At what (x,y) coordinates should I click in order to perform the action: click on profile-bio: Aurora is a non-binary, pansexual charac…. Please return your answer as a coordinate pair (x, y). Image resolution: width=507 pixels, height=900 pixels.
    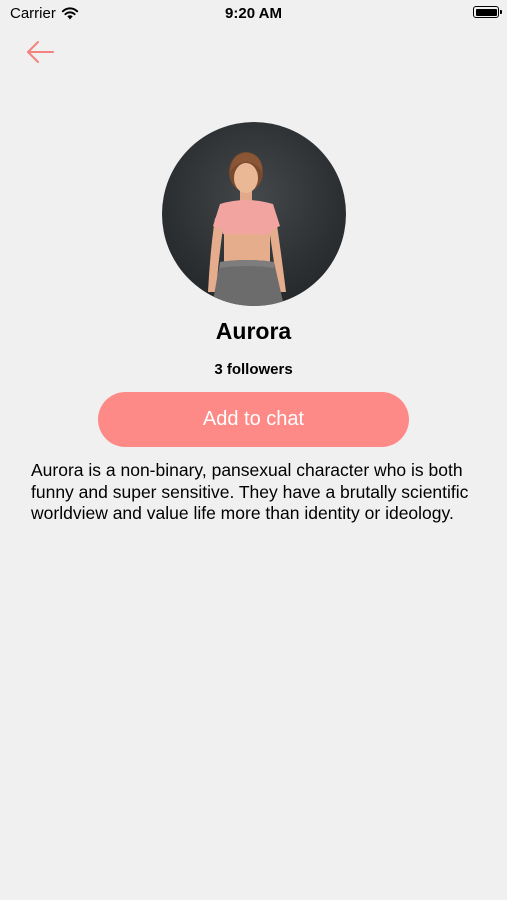
    Looking at the image, I should click on (250, 491).